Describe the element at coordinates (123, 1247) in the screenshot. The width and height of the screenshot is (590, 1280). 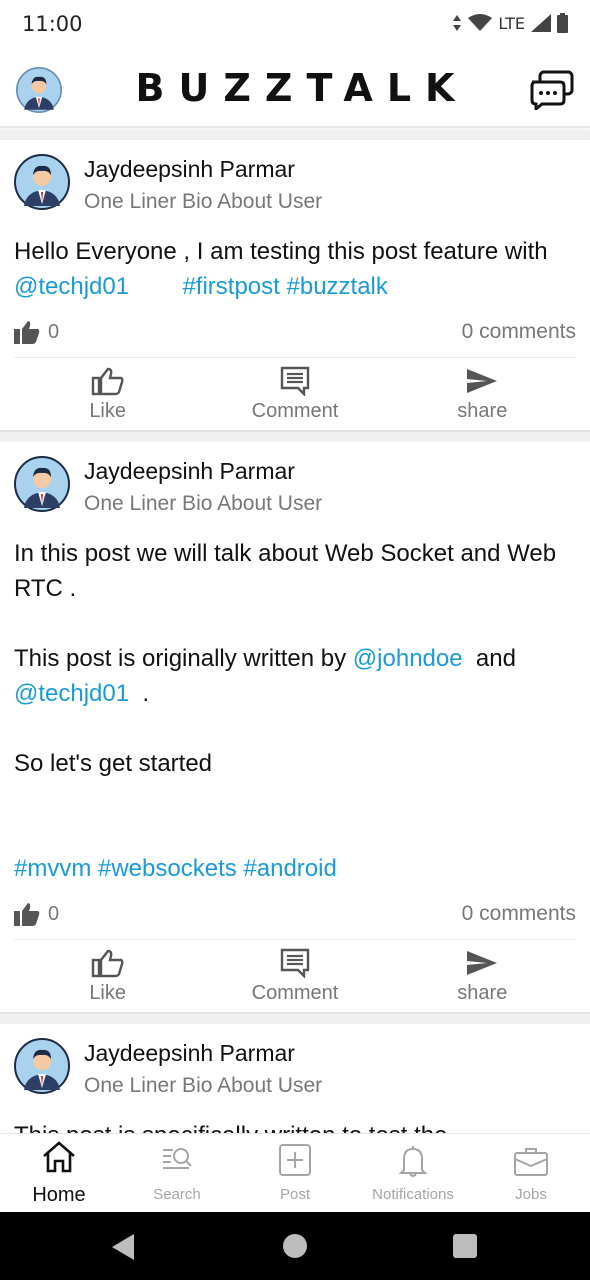
I see `back-icon` at that location.